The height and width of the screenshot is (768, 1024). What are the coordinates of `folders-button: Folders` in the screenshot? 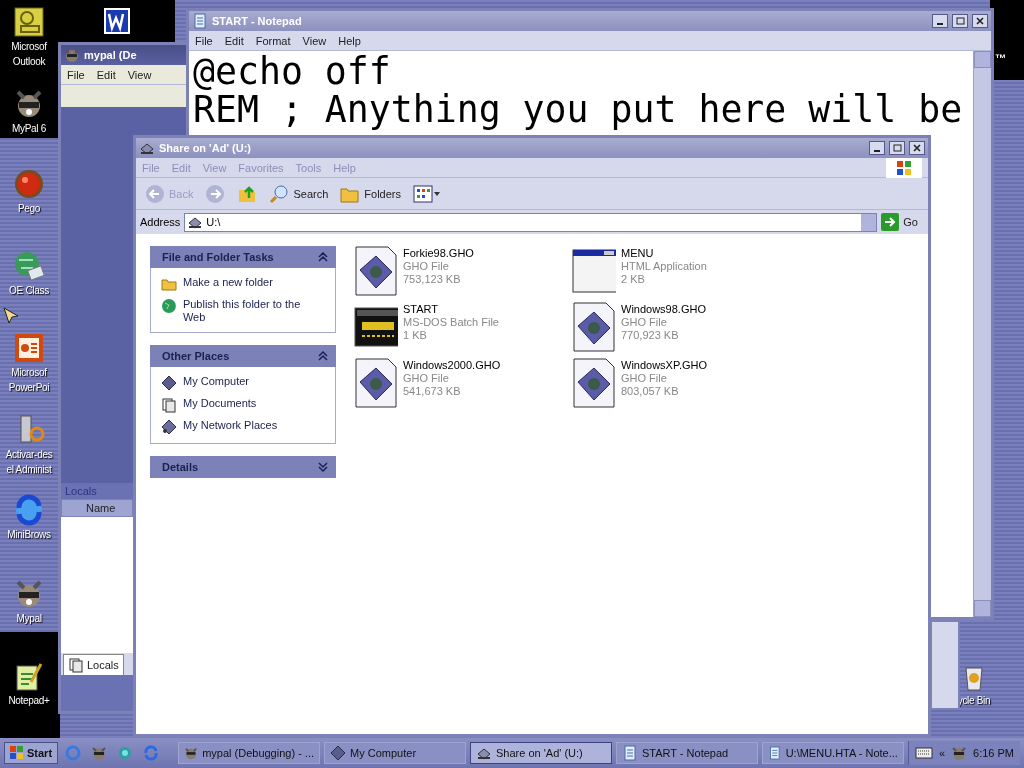 It's located at (370, 193).